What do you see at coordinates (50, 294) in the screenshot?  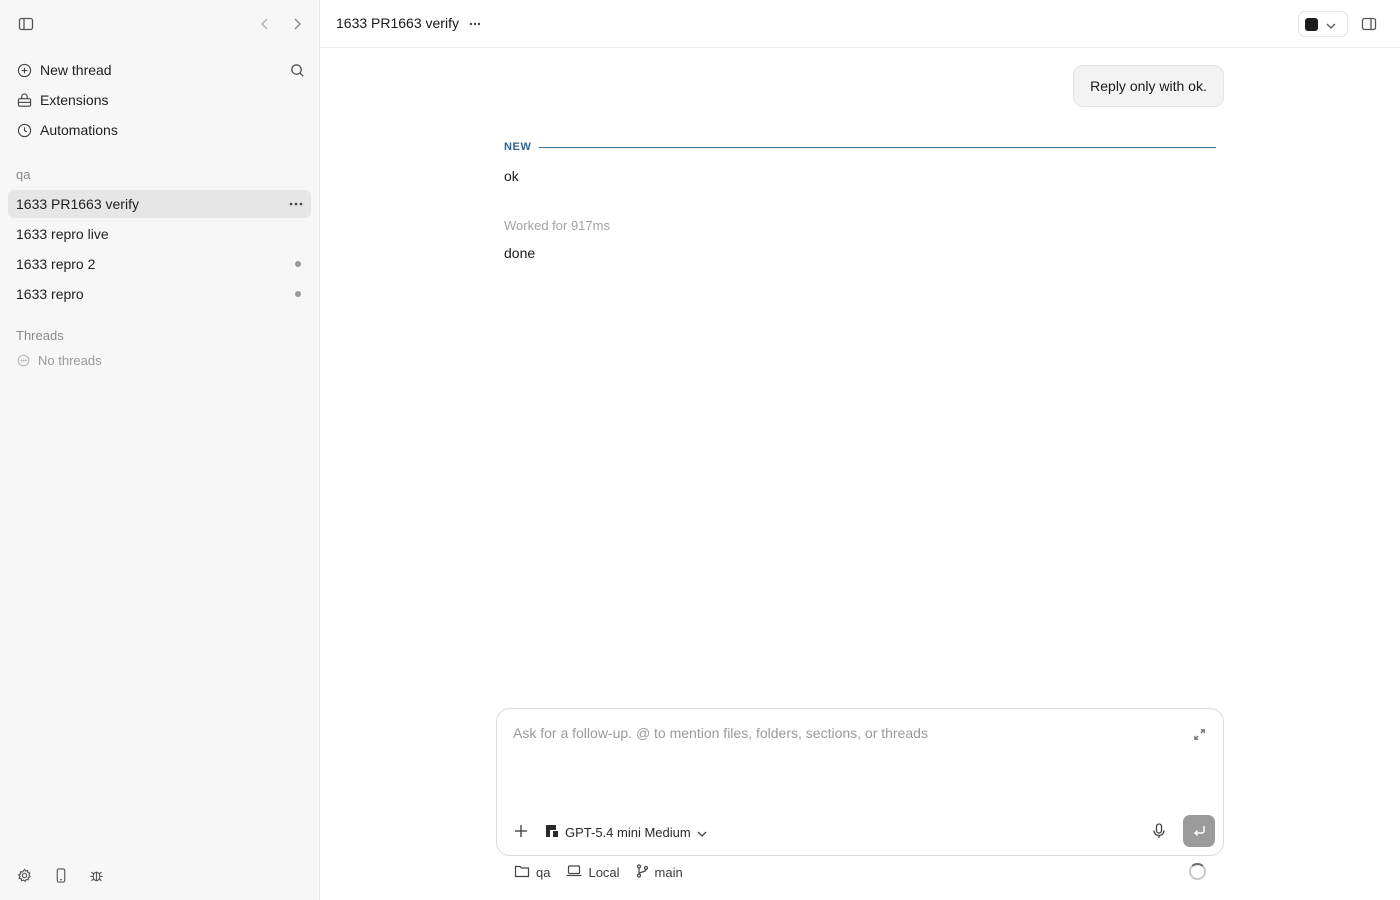 I see `thread-item-label: 1633 repro` at bounding box center [50, 294].